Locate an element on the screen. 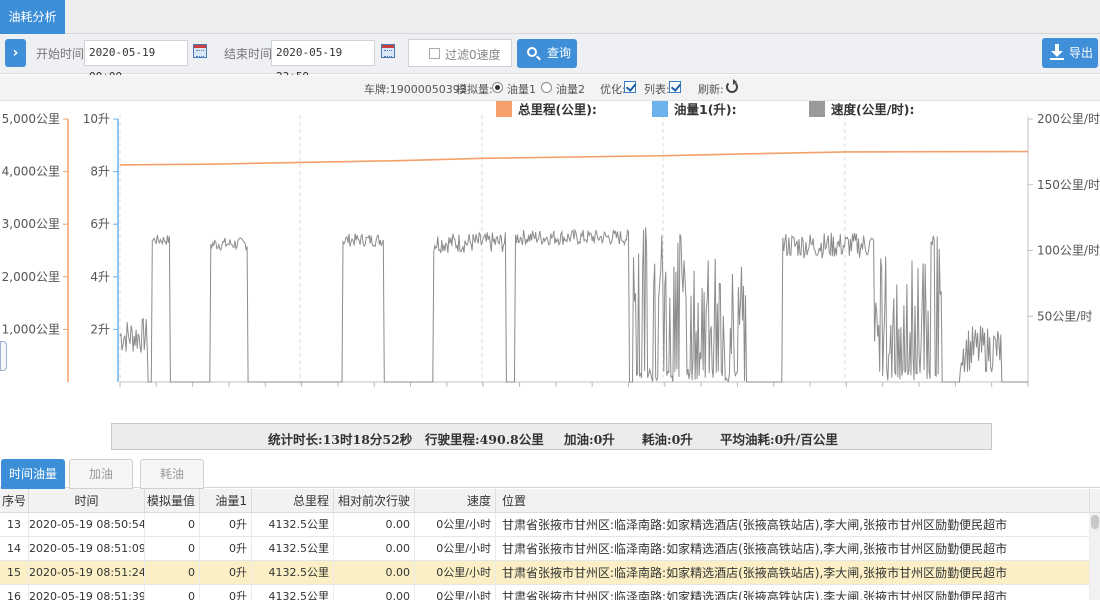  mileage-tick-label: 1,000公里 is located at coordinates (31, 329).